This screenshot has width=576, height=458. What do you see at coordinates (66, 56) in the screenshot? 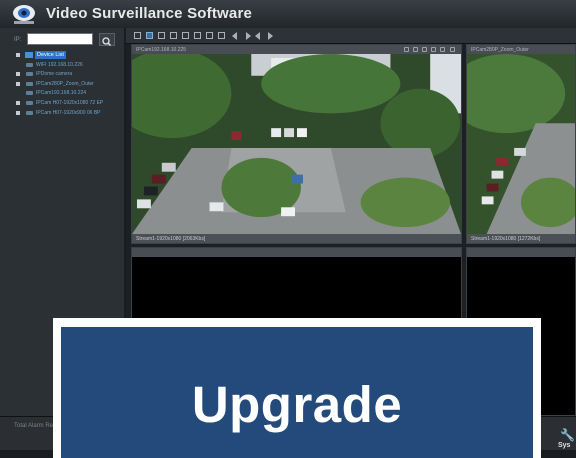
I see `tree-item-device-list: Device List` at bounding box center [66, 56].